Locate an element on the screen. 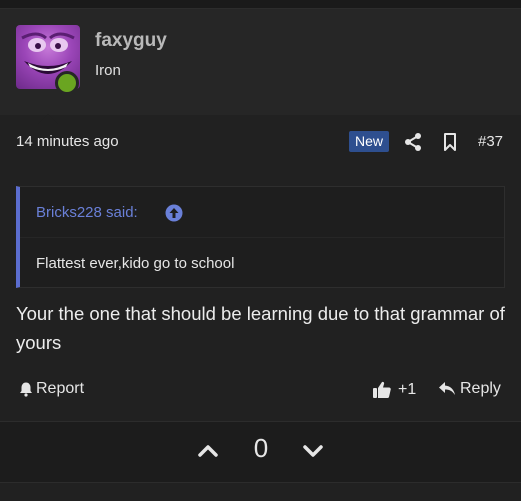  downvote-button is located at coordinates (313, 451).